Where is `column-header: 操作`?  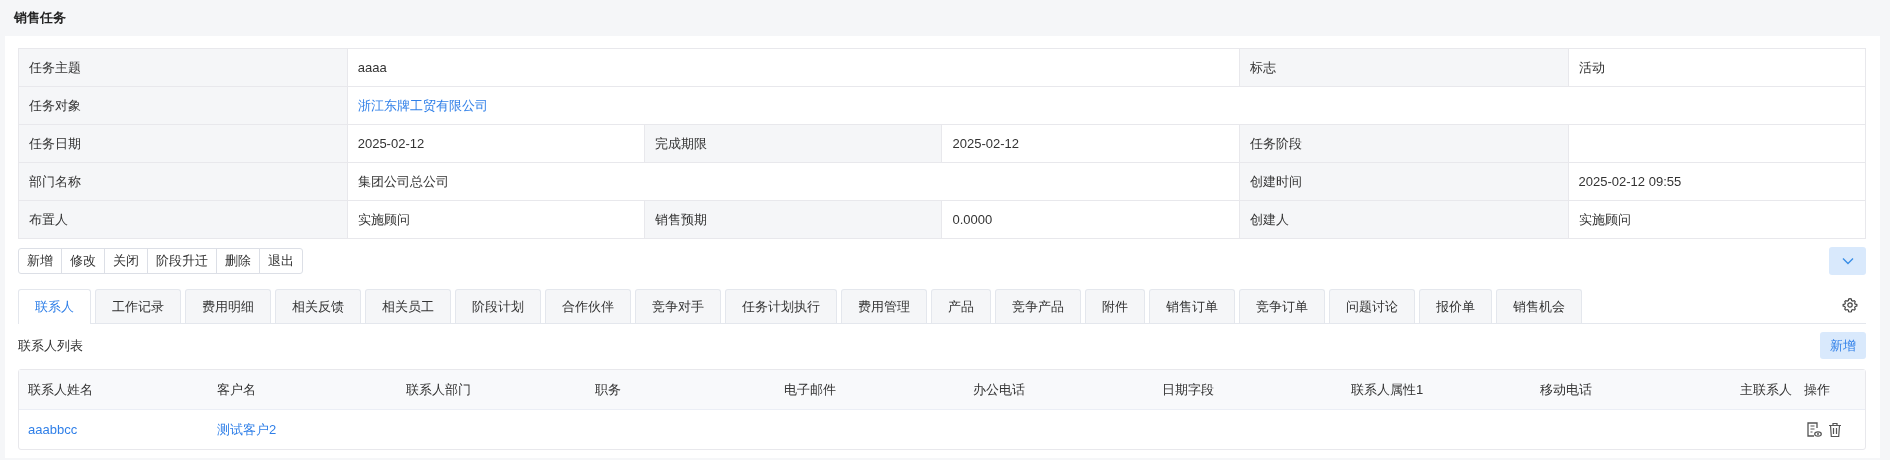 column-header: 操作 is located at coordinates (1817, 389).